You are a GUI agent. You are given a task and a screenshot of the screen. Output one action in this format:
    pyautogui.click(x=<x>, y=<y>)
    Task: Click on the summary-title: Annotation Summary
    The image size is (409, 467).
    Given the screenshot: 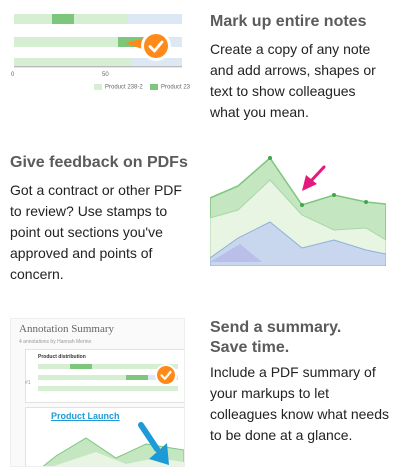 What is the action you would take?
    pyautogui.click(x=67, y=329)
    